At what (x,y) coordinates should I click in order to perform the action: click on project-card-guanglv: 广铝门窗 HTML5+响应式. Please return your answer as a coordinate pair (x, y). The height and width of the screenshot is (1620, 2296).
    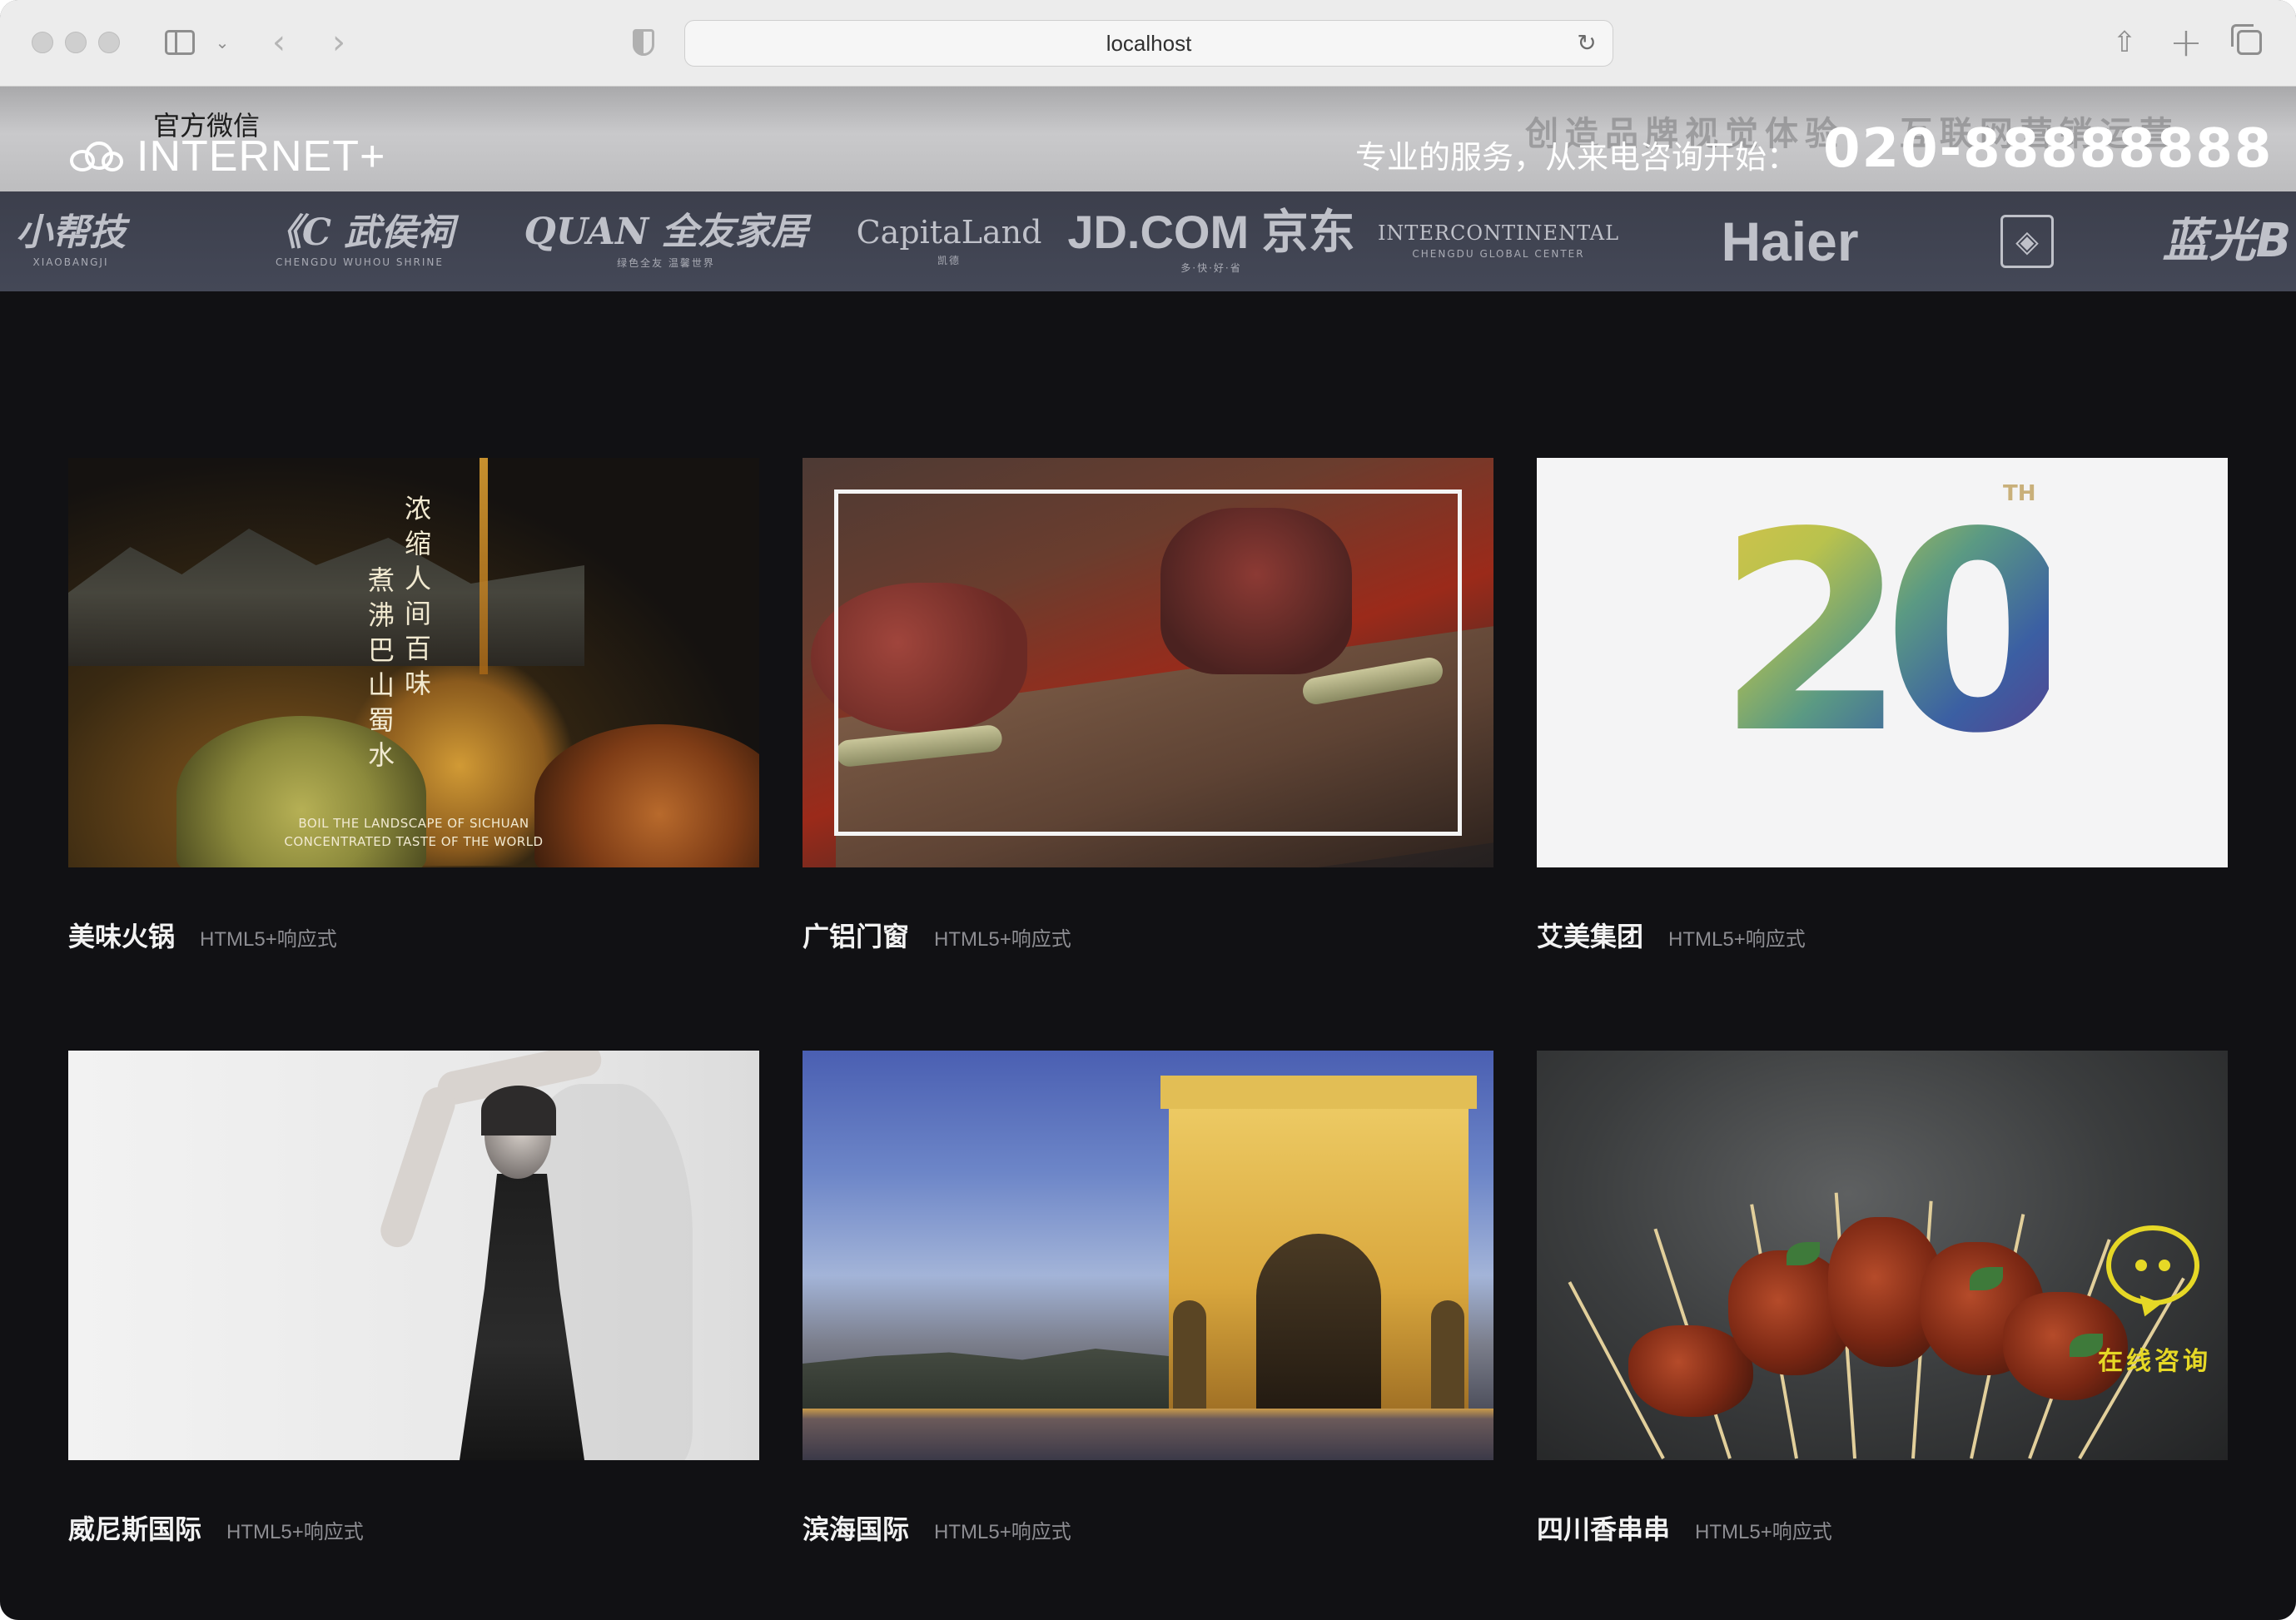
    Looking at the image, I should click on (1148, 705).